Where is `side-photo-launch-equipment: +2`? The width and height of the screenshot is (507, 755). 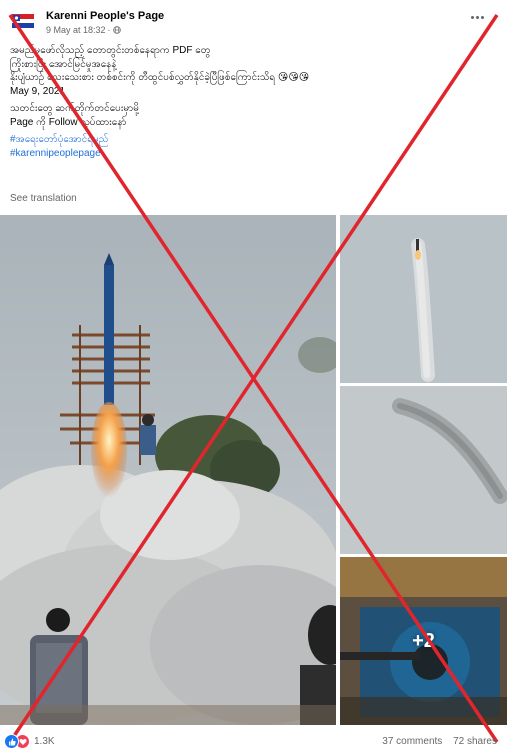
side-photo-launch-equipment: +2 is located at coordinates (423, 641).